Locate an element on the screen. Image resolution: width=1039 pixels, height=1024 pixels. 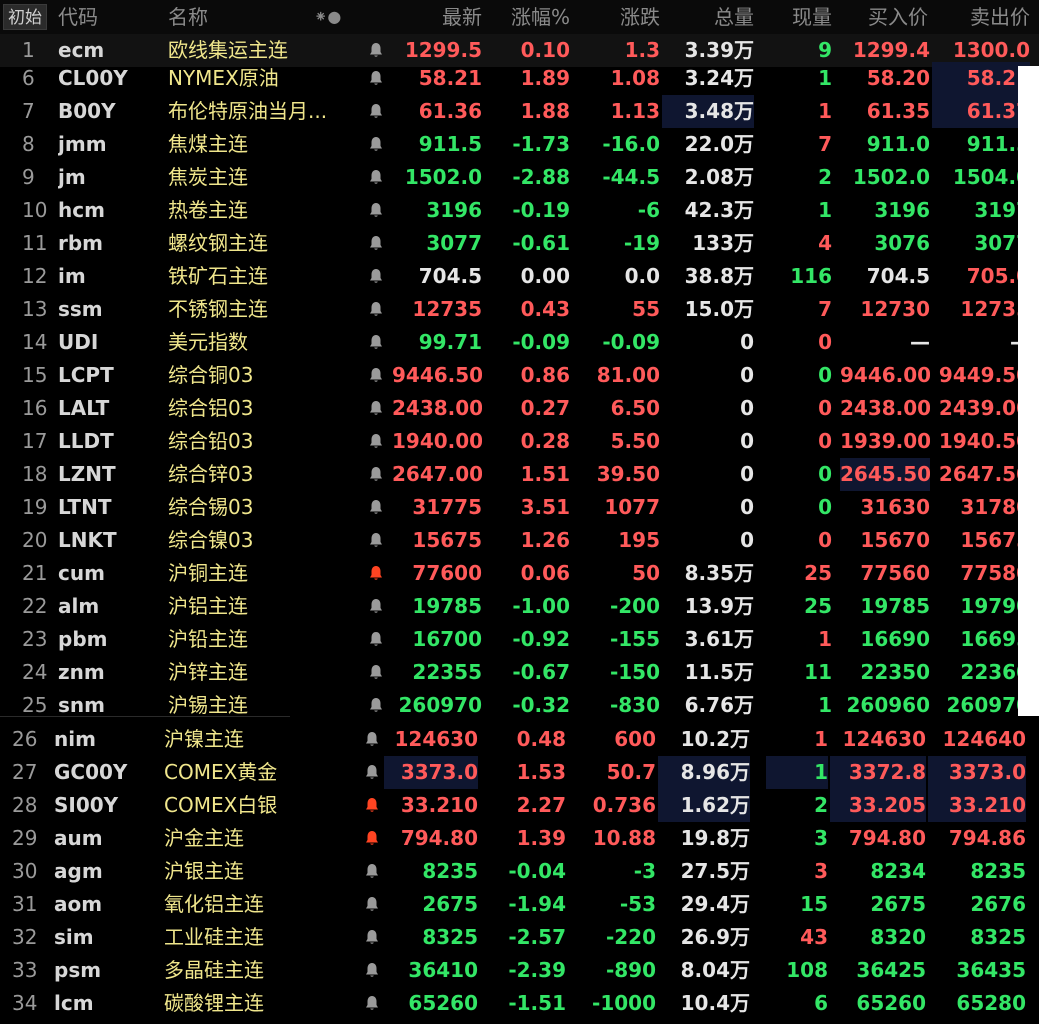
cell-chg: 39.50 is located at coordinates (628, 474).